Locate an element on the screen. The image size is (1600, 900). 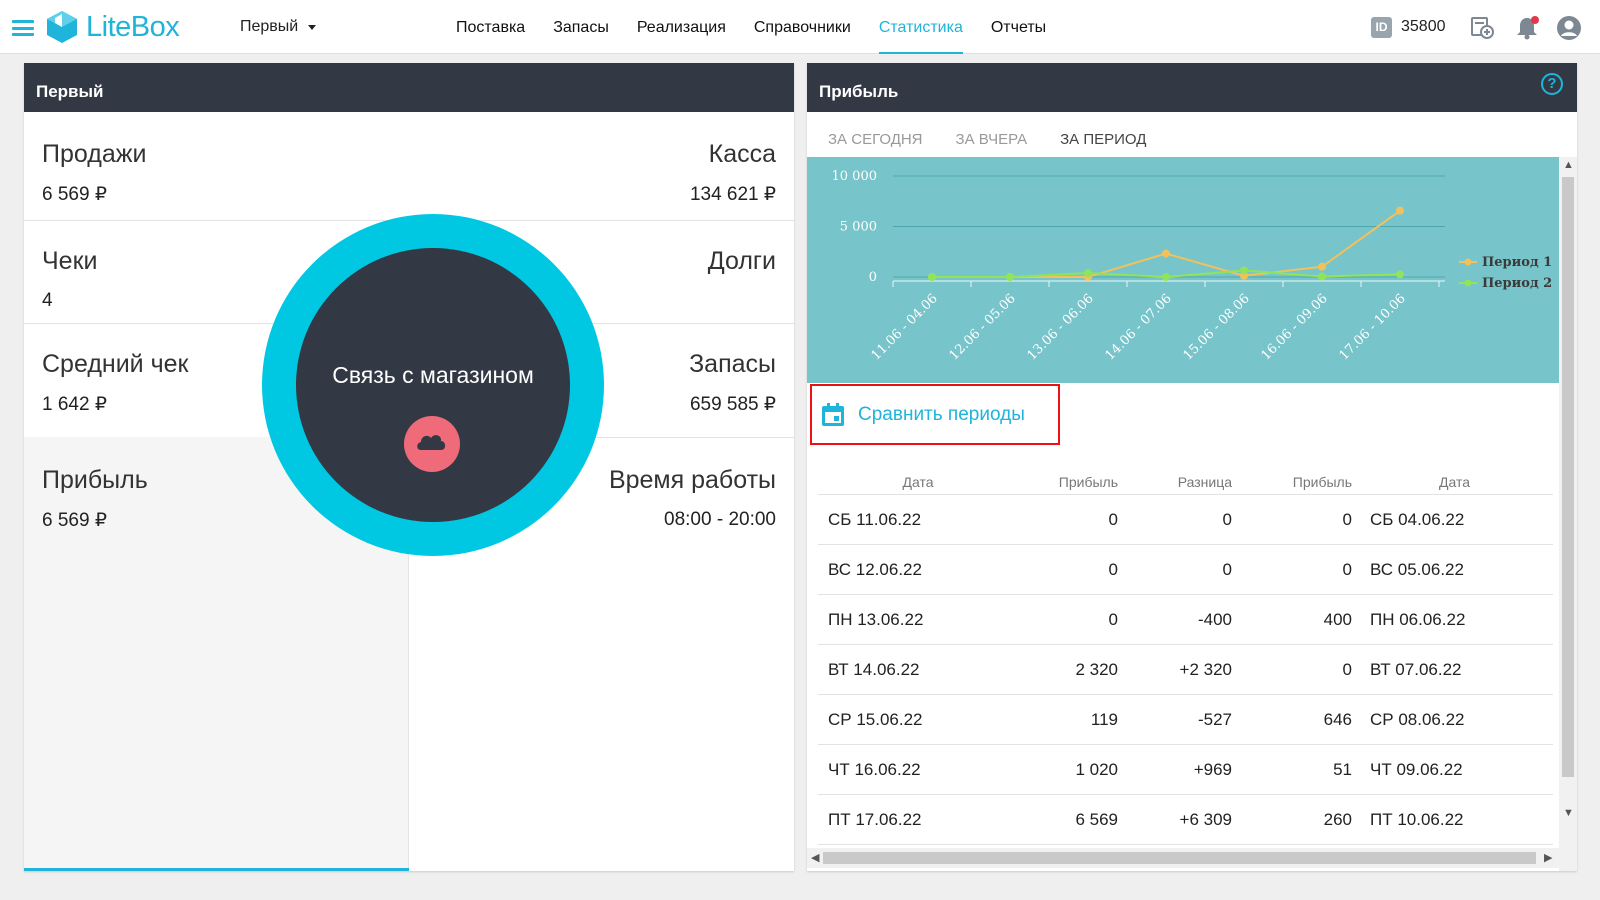
nav-item-sales: Реализация is located at coordinates (681, 27).